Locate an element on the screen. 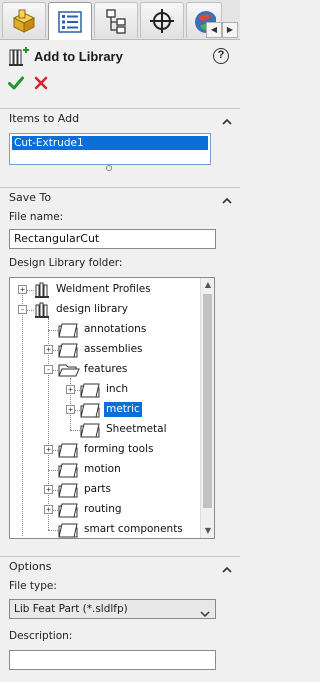 The image size is (320, 682). ok-check-icon is located at coordinates (16, 84).